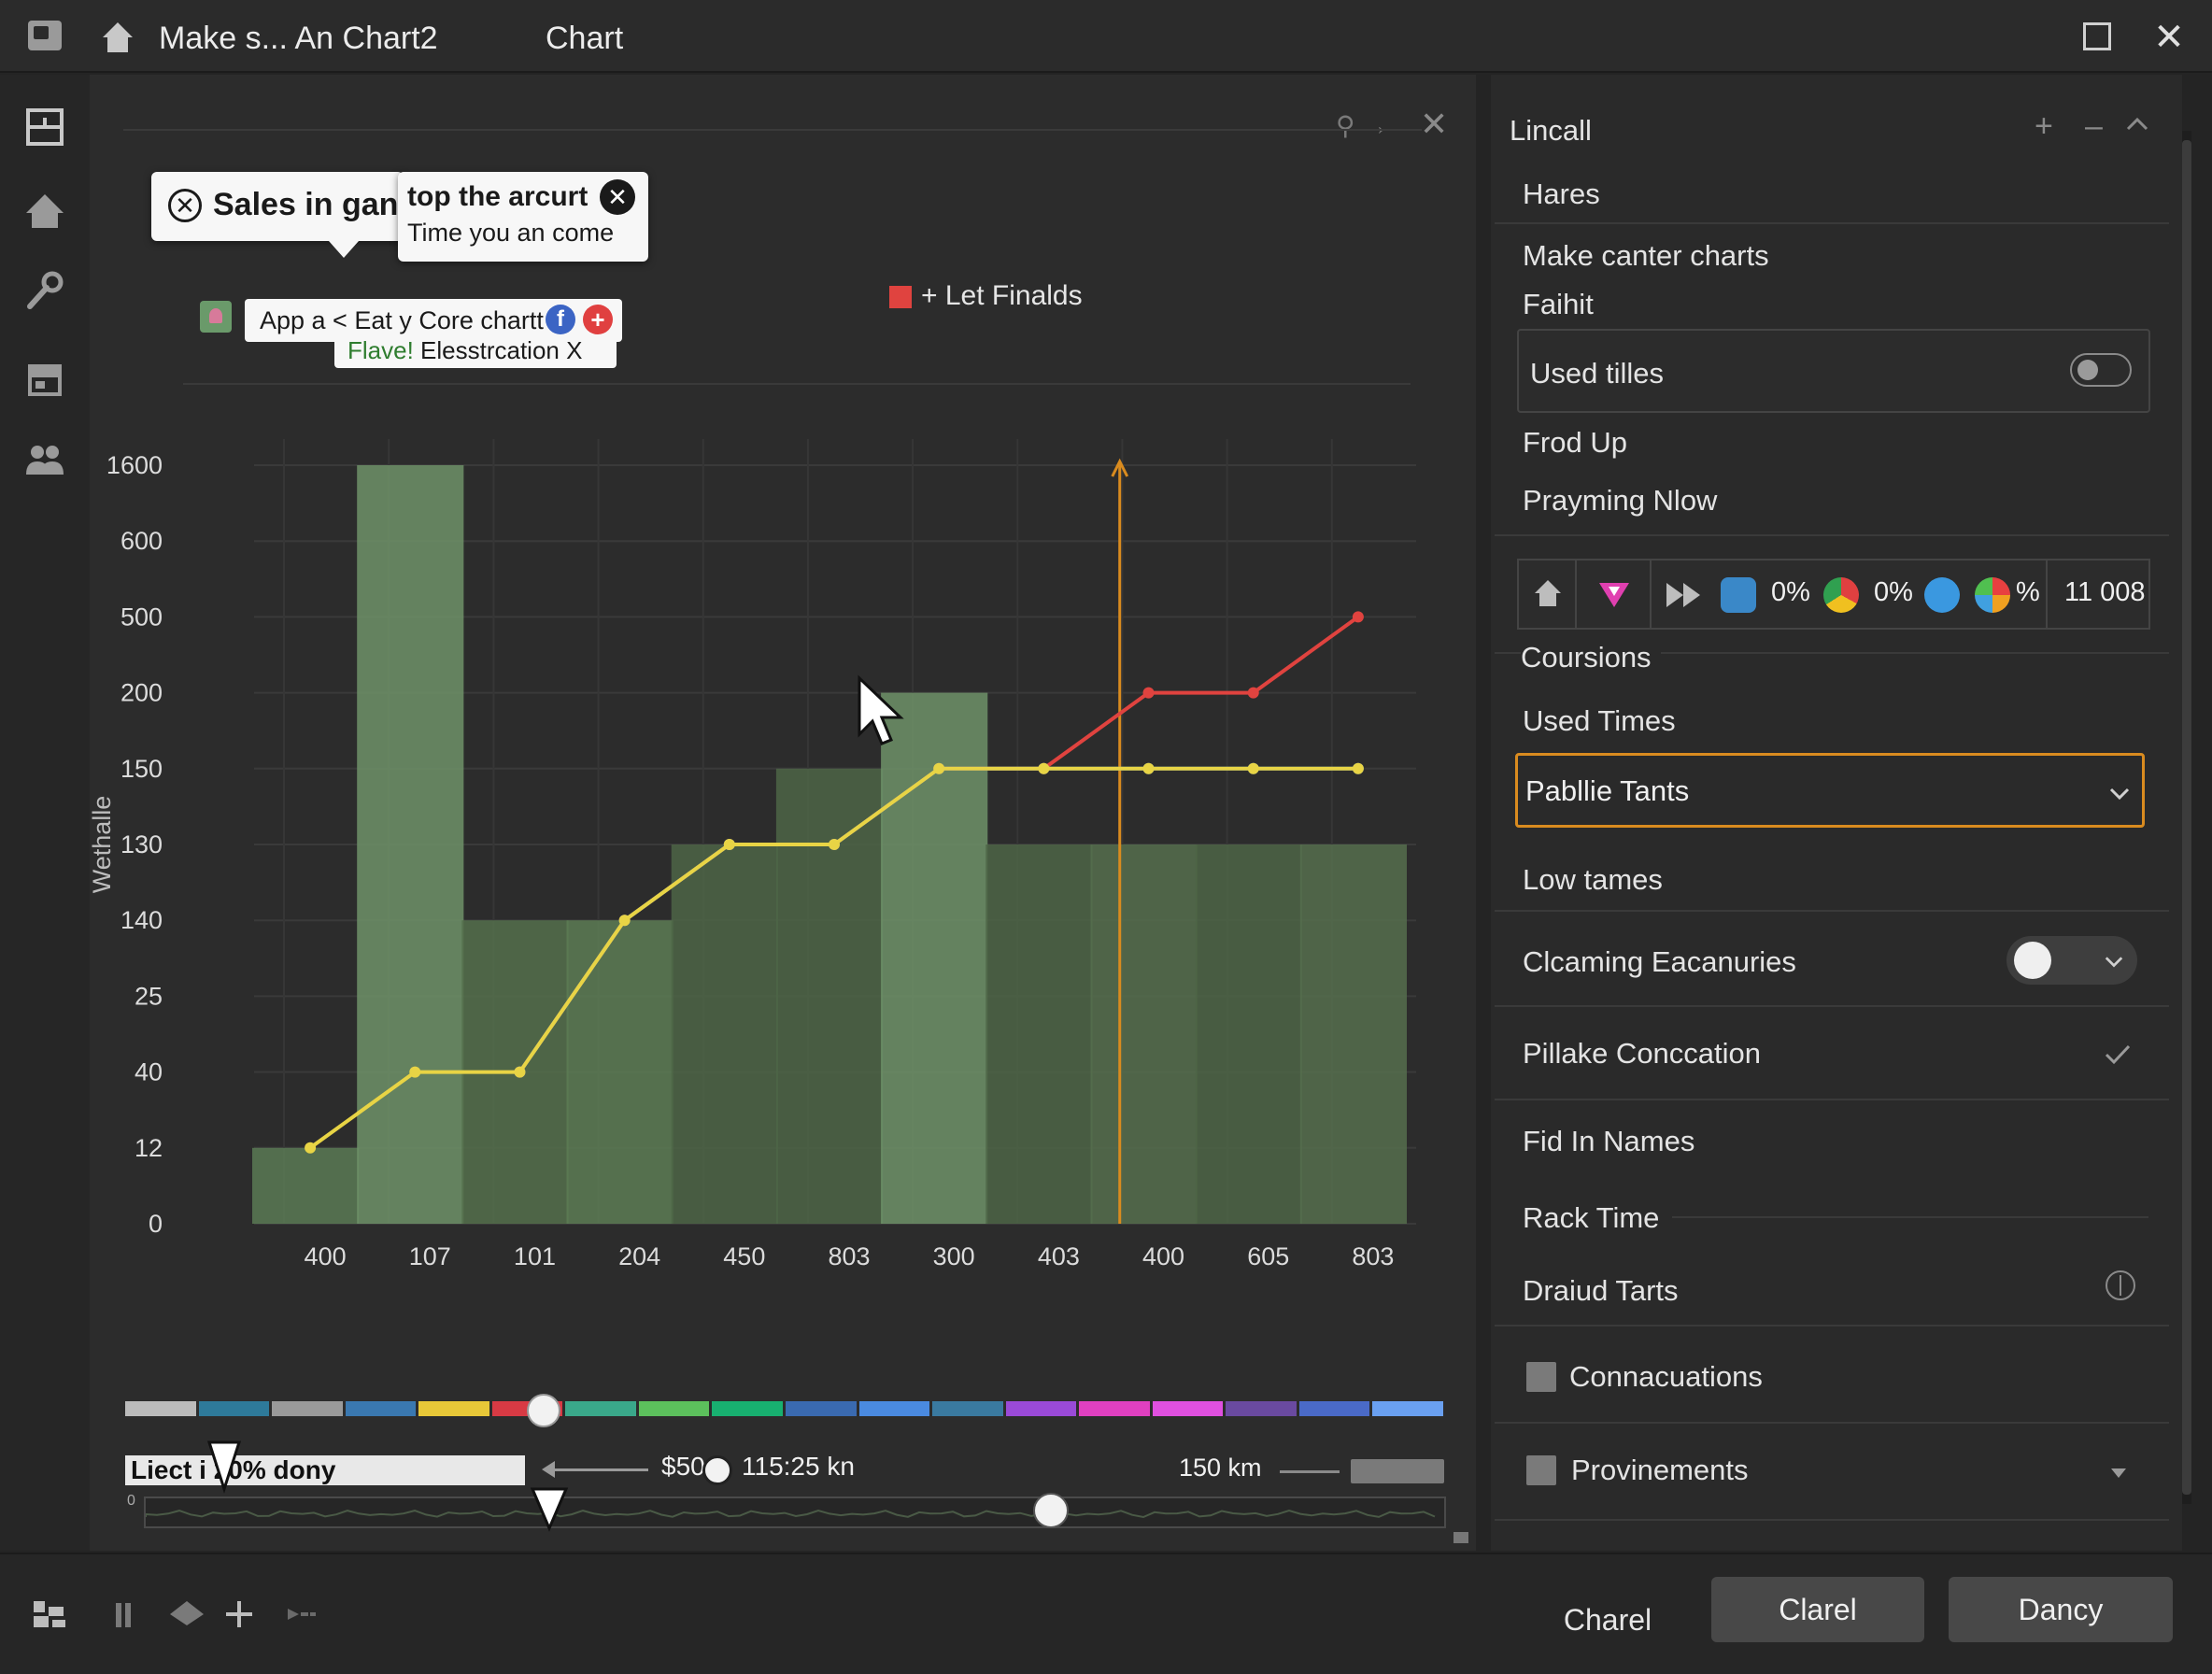  I want to click on icon-toolbar: 0% 0% % 11 008, so click(1833, 594).